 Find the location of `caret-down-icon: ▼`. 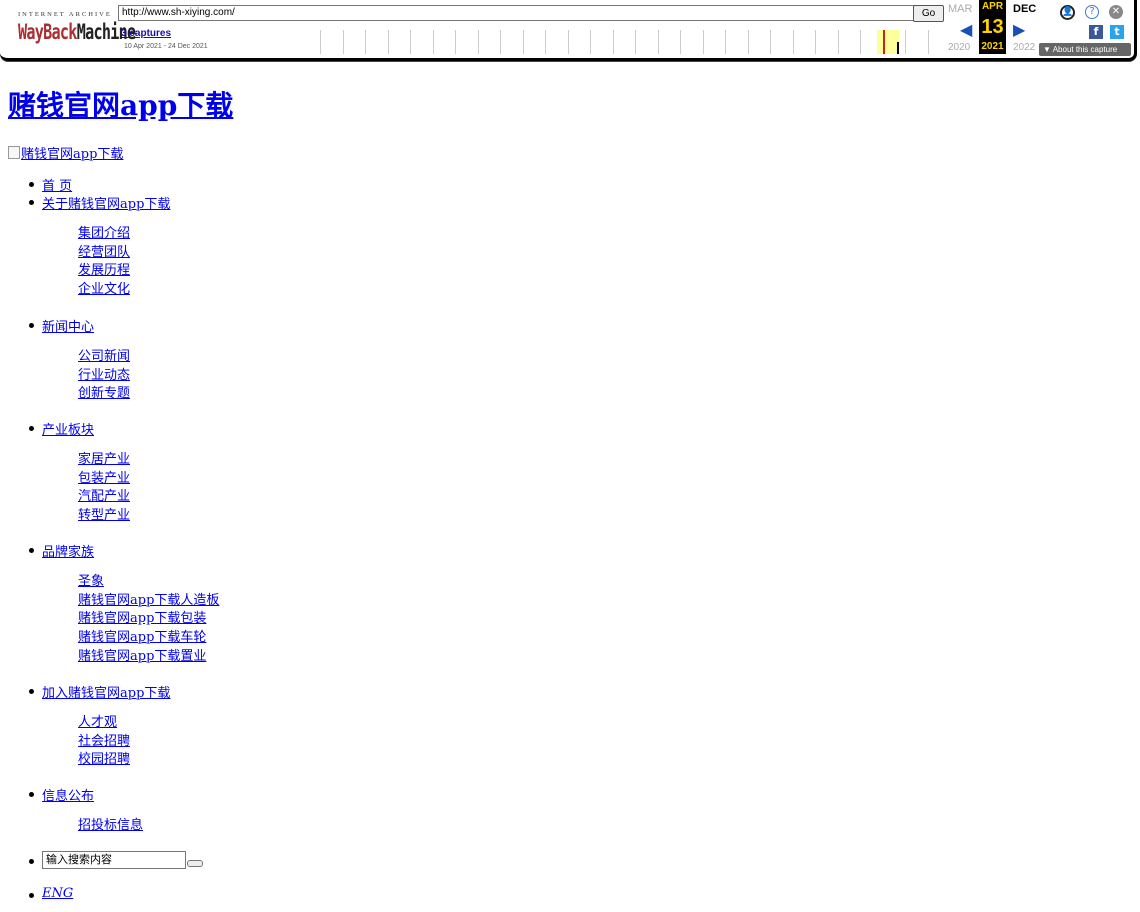

caret-down-icon: ▼ is located at coordinates (1048, 49).